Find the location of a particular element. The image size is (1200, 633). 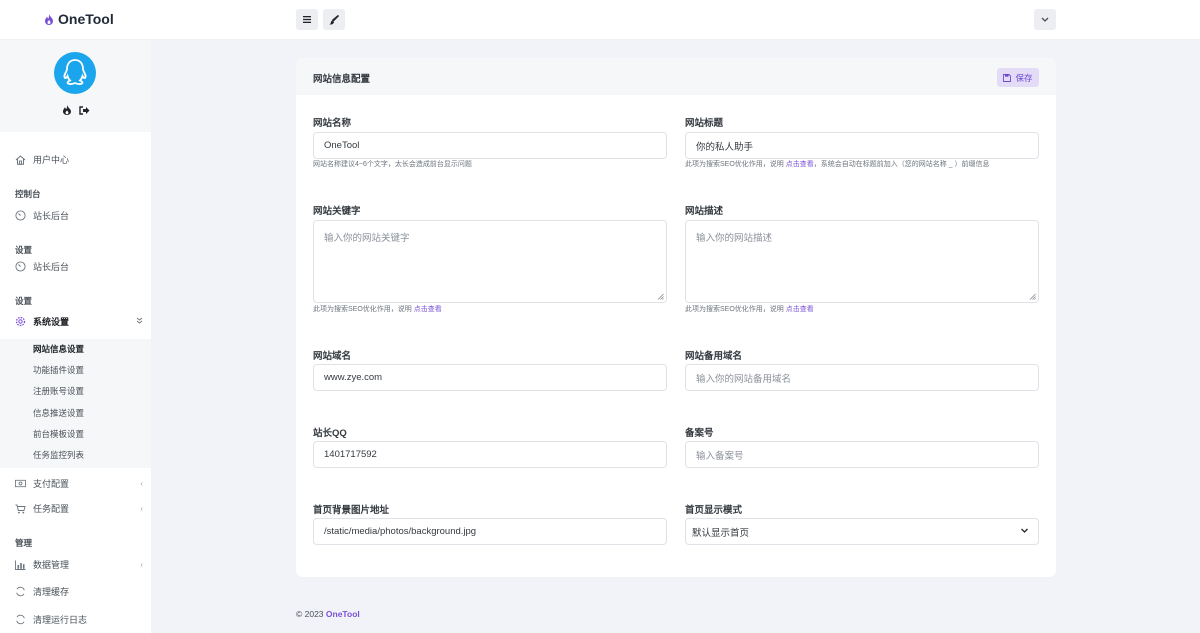

top-header: OneTool is located at coordinates (600, 20).